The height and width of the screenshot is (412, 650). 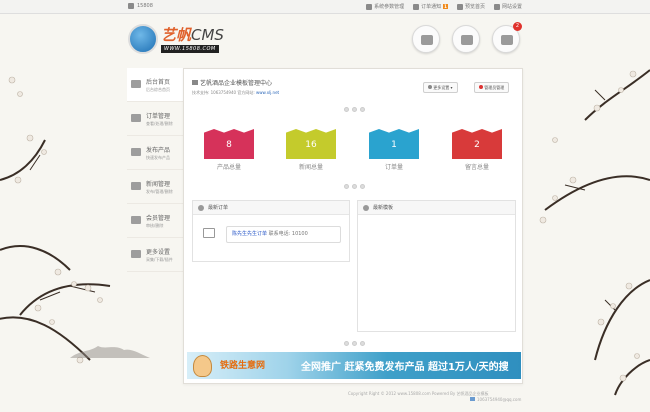 I want to click on stat-label: 产品总量, so click(x=228, y=167).